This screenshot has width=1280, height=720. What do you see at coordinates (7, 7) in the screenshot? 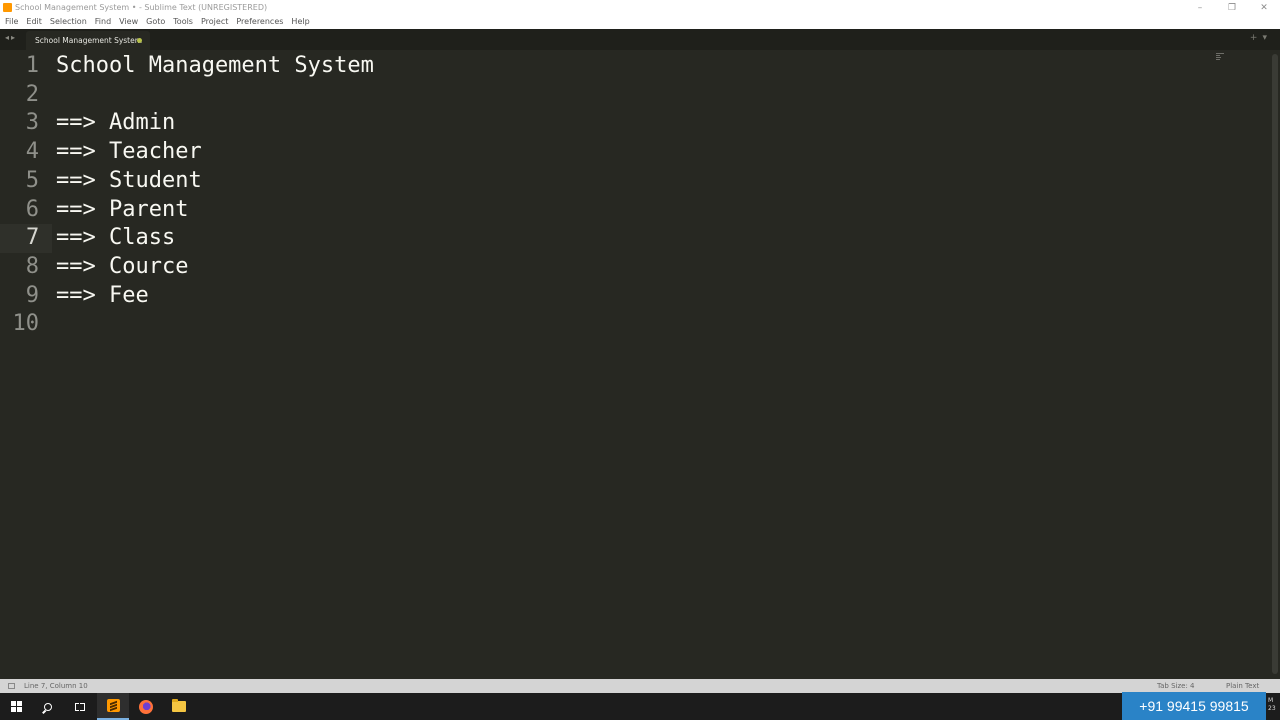
I see `sublime-app-icon` at bounding box center [7, 7].